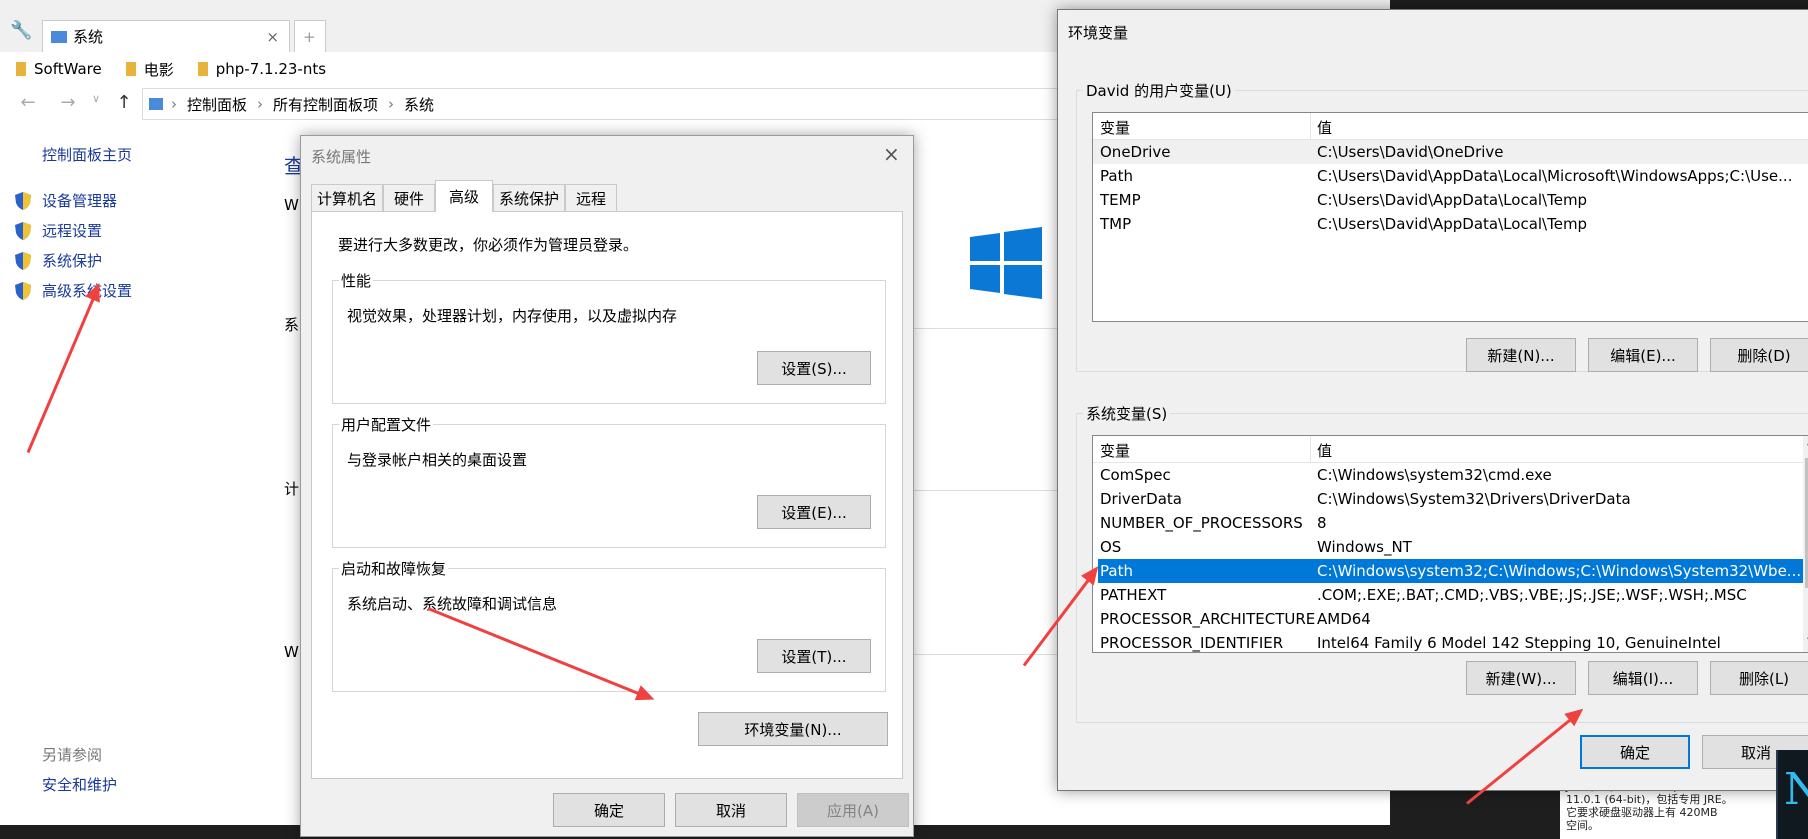 This screenshot has height=839, width=1808. What do you see at coordinates (853, 810) in the screenshot?
I see `apply-button: 应用(A)` at bounding box center [853, 810].